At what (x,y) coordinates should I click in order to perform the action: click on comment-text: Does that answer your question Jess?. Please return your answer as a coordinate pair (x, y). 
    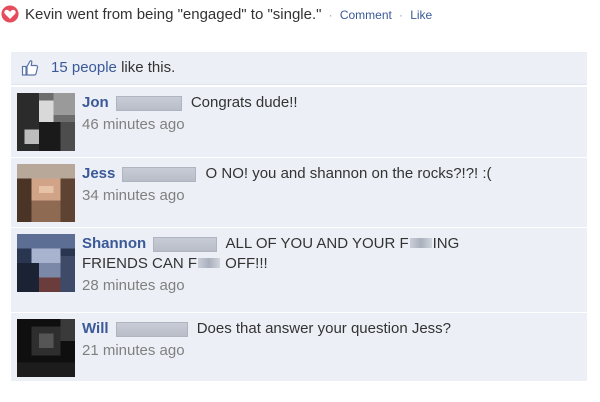
    Looking at the image, I should click on (324, 328).